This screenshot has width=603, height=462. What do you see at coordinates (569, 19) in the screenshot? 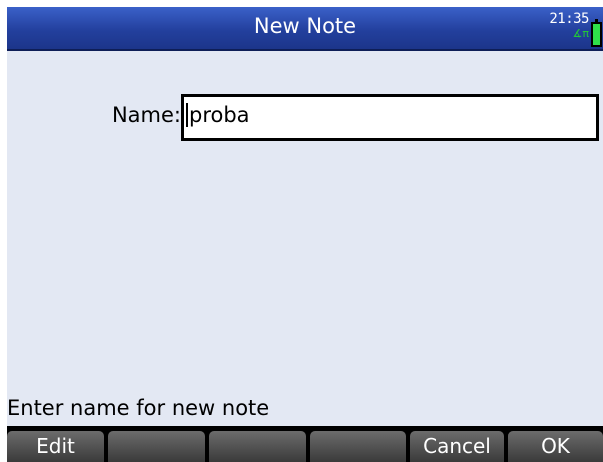
I see `clock: 21:35` at bounding box center [569, 19].